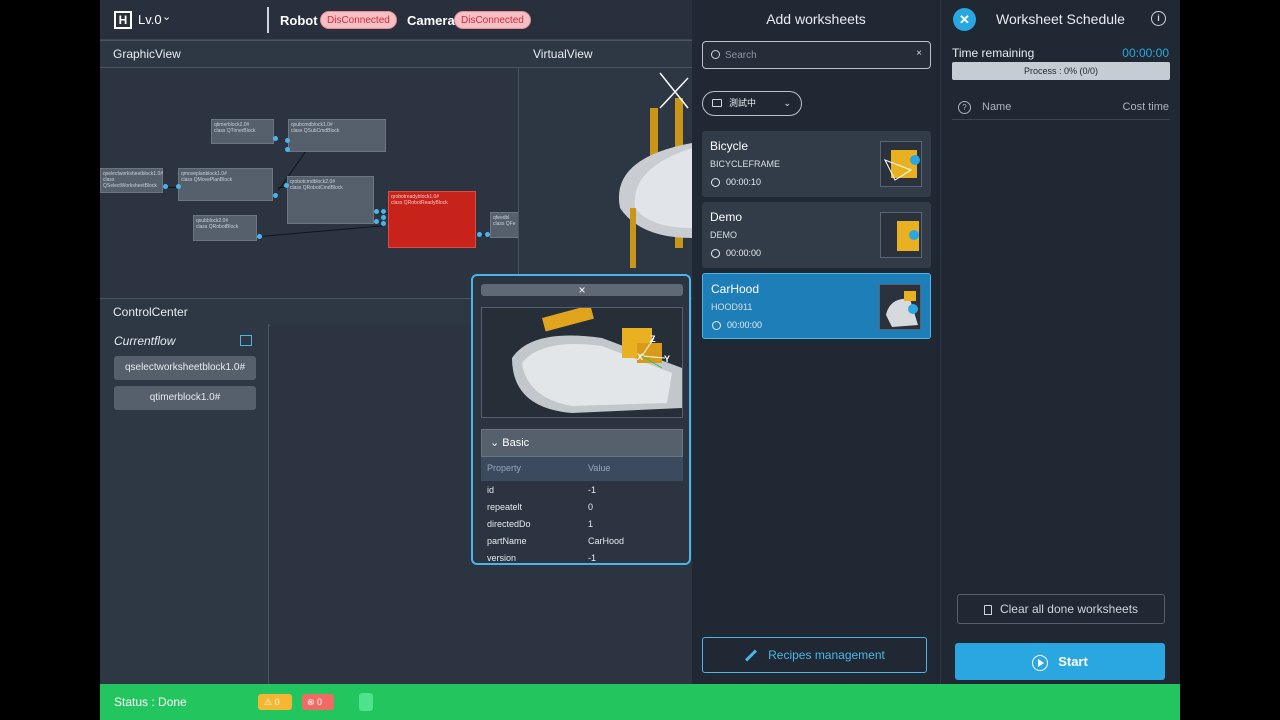  Describe the element at coordinates (816, 164) in the screenshot. I see `worksheet-card: Bicycle BICYCLEFRAME 00:00:10` at that location.